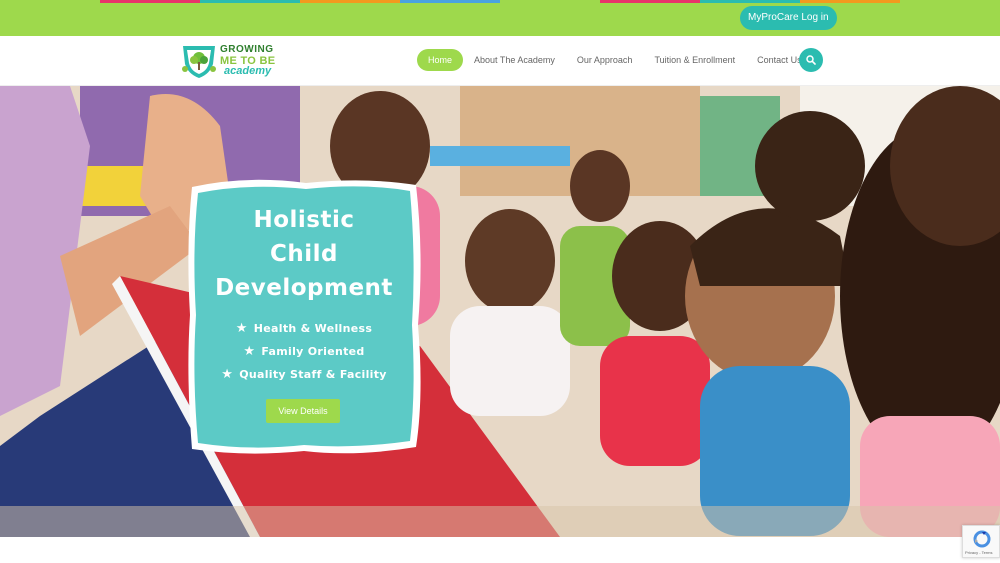 This screenshot has height=563, width=1000. Describe the element at coordinates (313, 328) in the screenshot. I see `feature-label: Health & Wellness` at that location.